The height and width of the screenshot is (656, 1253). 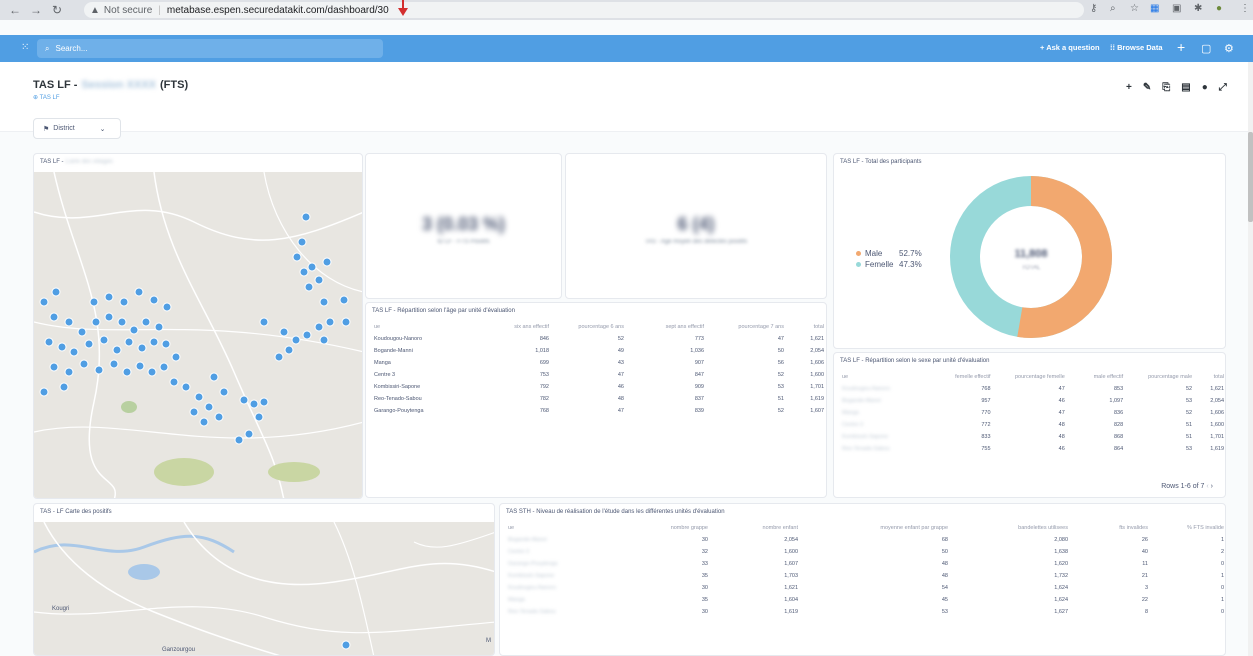 I want to click on ask-question-label: Ask a question, so click(x=1073, y=47).